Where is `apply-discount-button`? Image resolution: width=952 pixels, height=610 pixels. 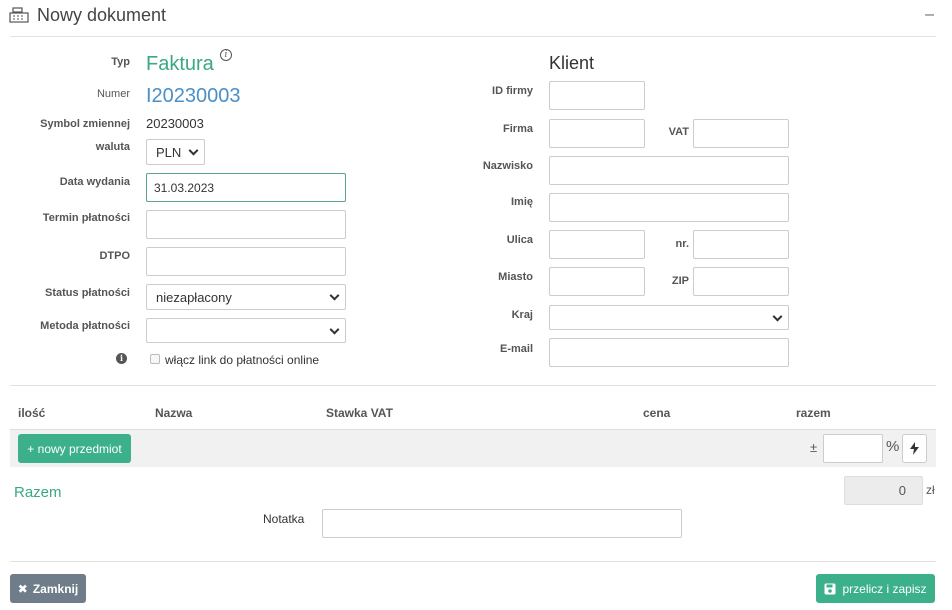
apply-discount-button is located at coordinates (914, 448).